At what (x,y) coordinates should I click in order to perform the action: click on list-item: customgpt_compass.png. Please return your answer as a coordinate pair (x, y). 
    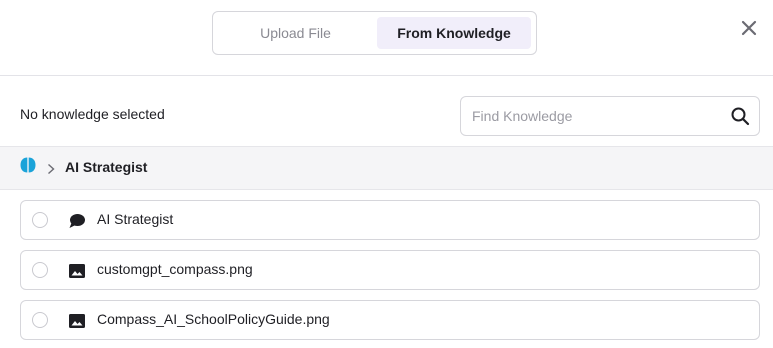
    Looking at the image, I should click on (390, 270).